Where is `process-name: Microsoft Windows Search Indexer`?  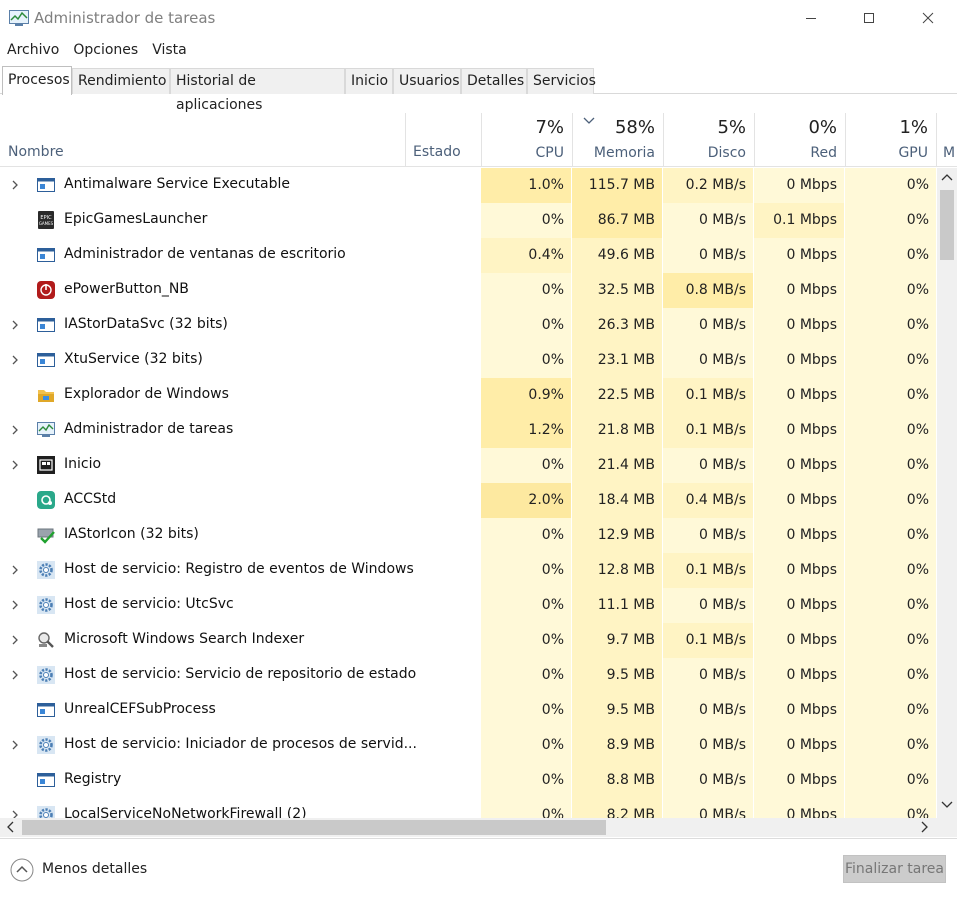 process-name: Microsoft Windows Search Indexer is located at coordinates (184, 639).